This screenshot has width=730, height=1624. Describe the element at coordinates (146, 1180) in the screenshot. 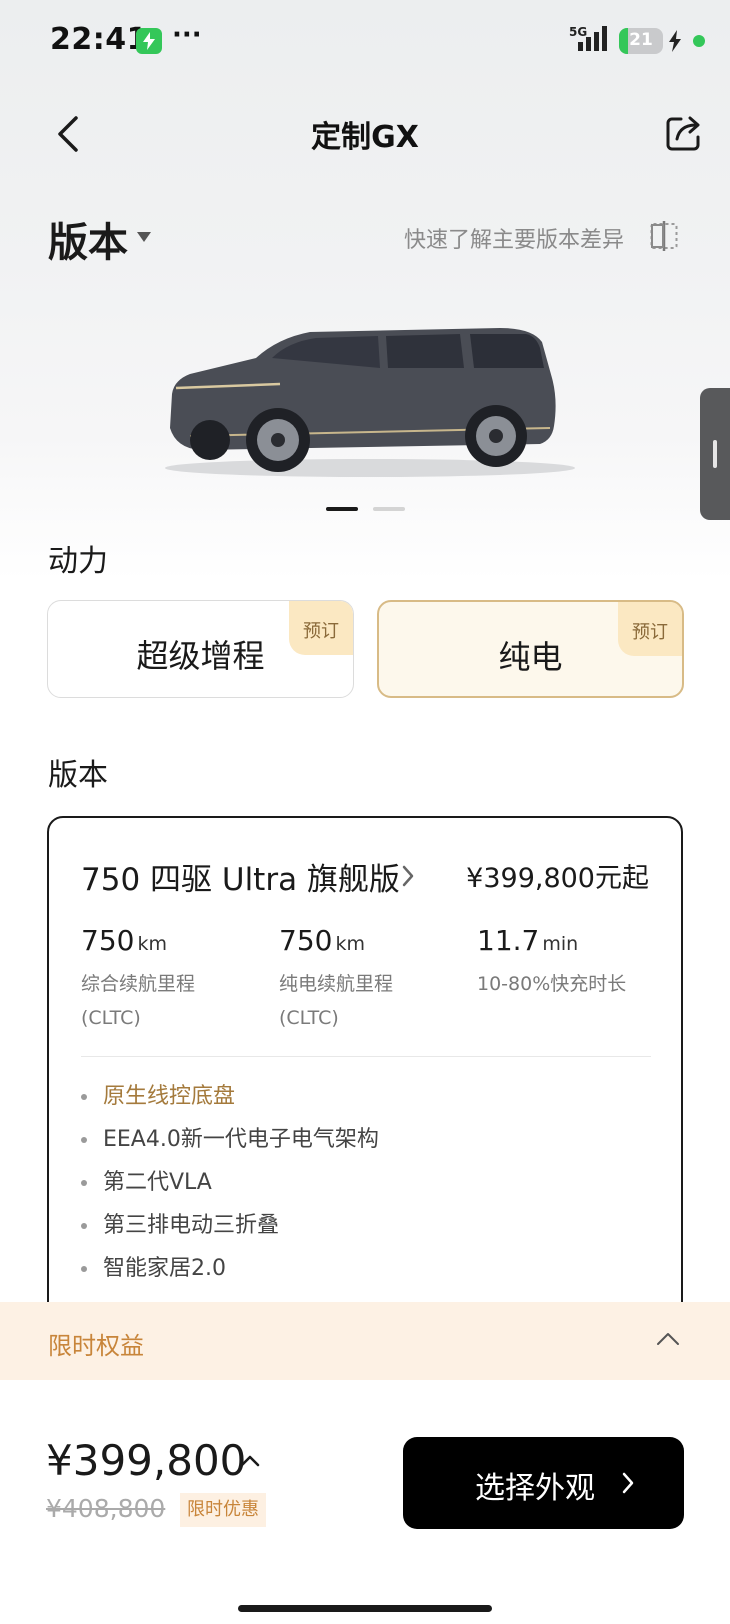

I see `feature-item: 第二代VLA` at that location.